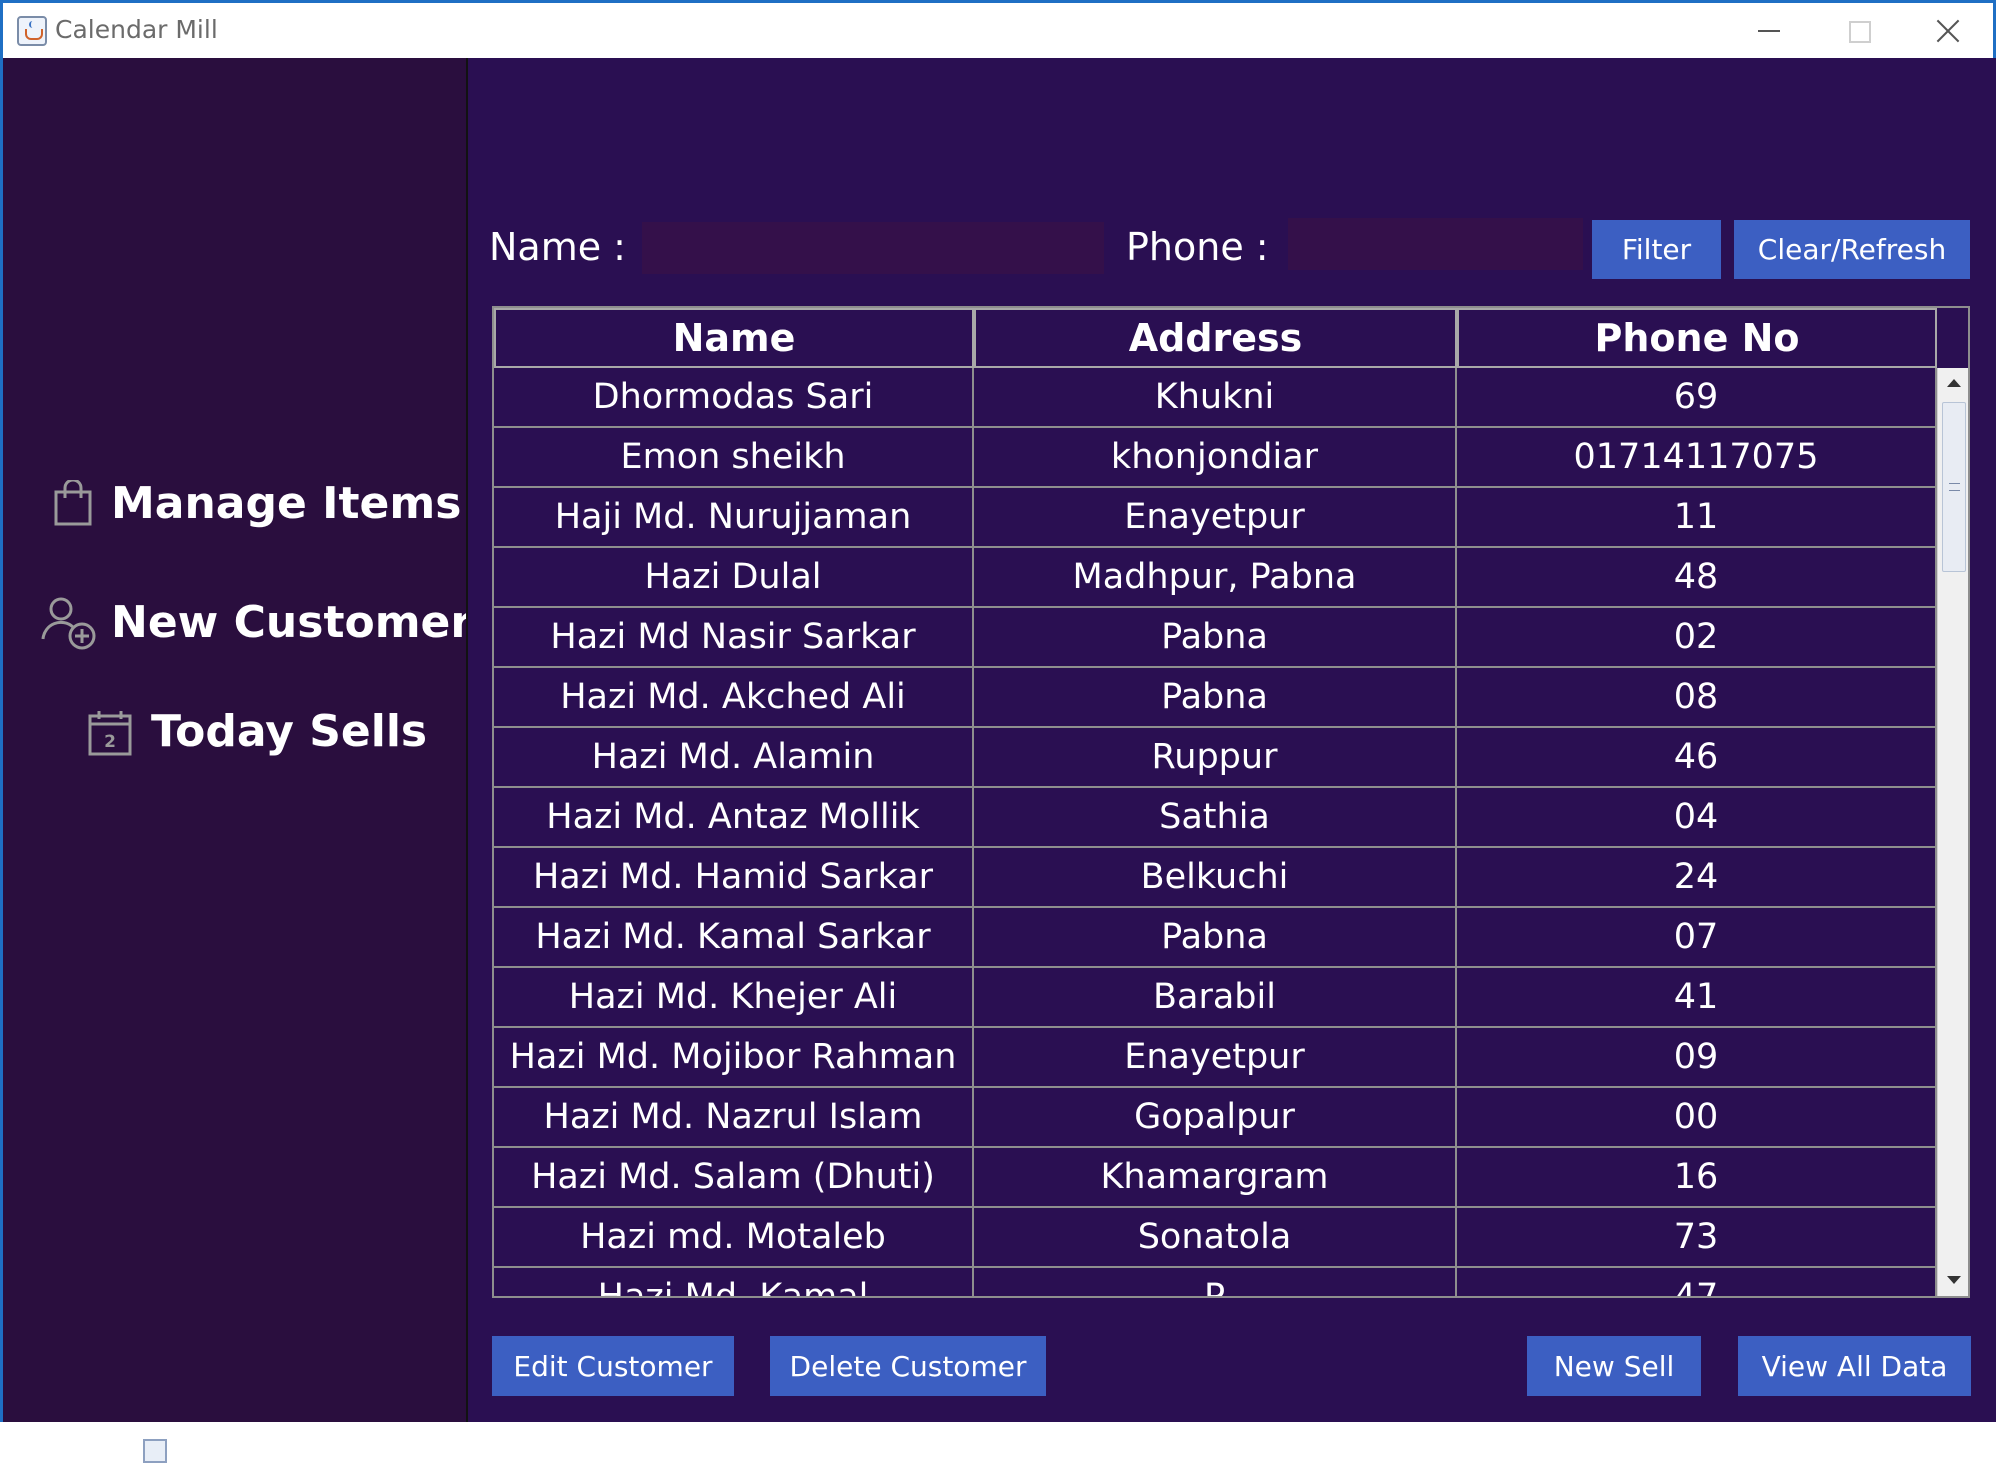 Image resolution: width=1996 pixels, height=1470 pixels. What do you see at coordinates (1858, 30) in the screenshot?
I see `maximize-button` at bounding box center [1858, 30].